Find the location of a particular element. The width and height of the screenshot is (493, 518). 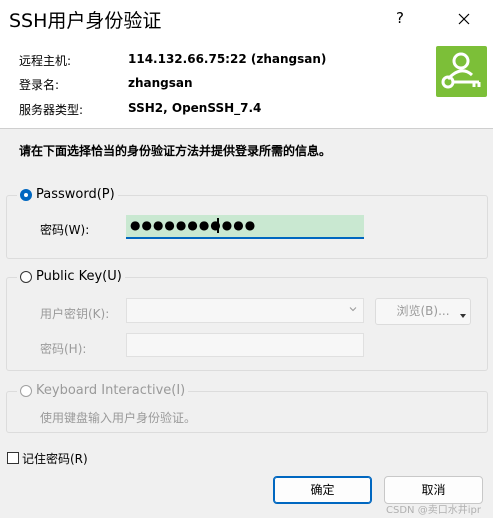

server-type-label: 服务器类型: is located at coordinates (51, 110).